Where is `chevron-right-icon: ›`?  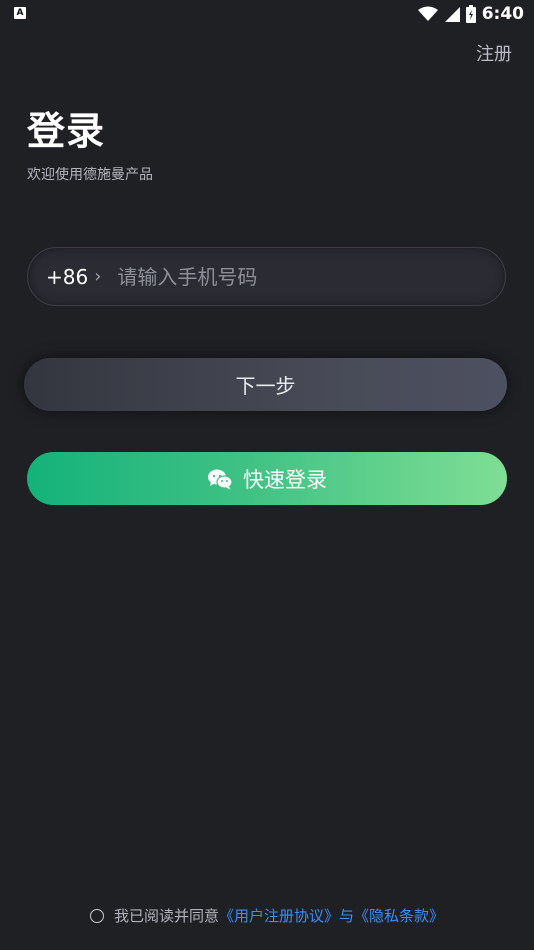 chevron-right-icon: › is located at coordinates (97, 276).